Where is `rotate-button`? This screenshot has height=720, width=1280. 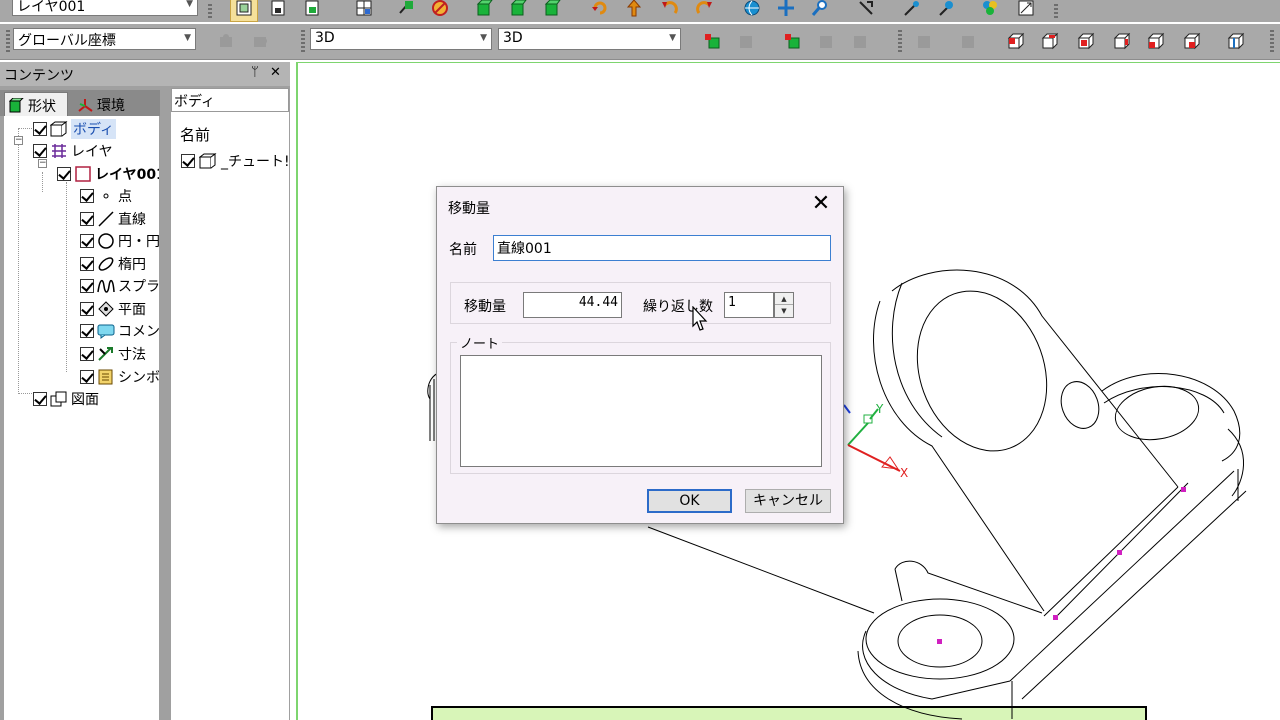
rotate-button is located at coordinates (600, 11).